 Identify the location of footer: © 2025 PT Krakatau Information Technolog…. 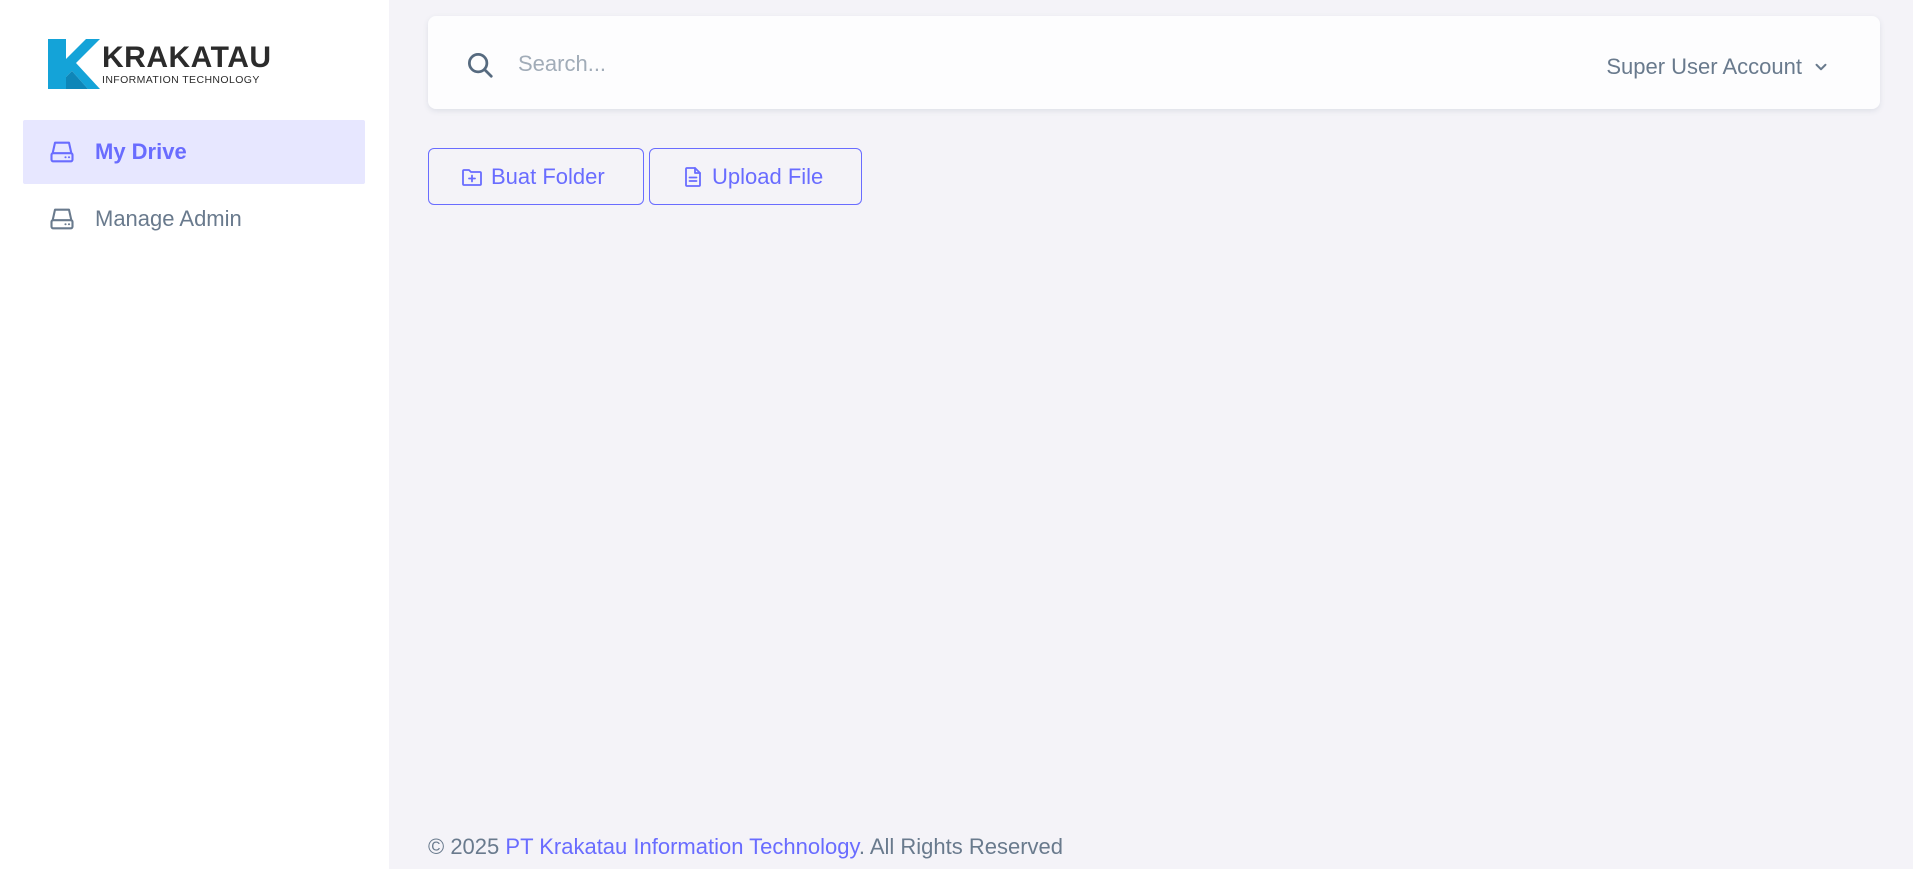
(745, 847).